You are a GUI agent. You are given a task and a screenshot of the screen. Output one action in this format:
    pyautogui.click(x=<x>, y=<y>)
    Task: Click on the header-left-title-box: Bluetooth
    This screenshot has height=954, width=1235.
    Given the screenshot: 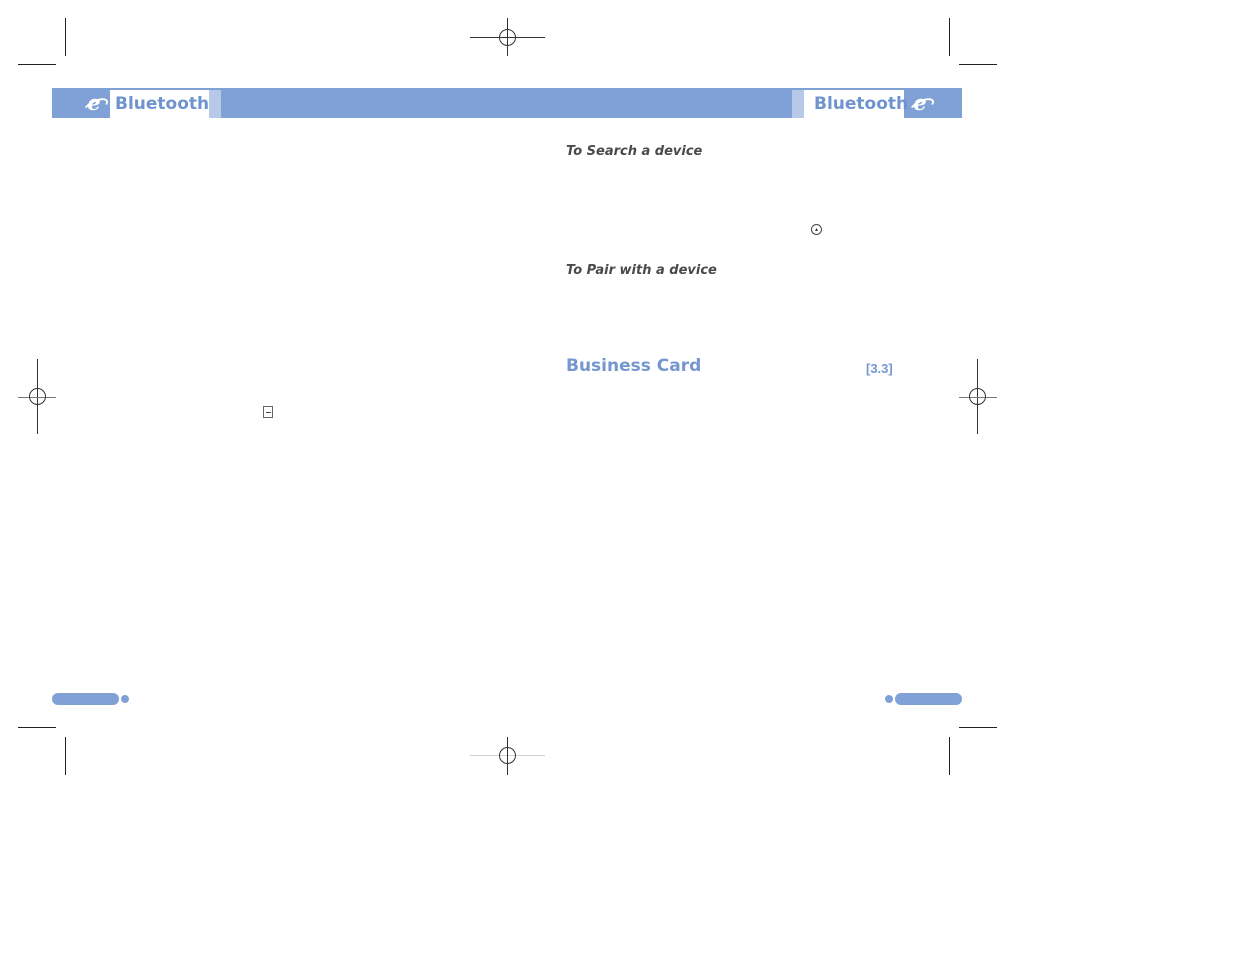 What is the action you would take?
    pyautogui.click(x=159, y=104)
    